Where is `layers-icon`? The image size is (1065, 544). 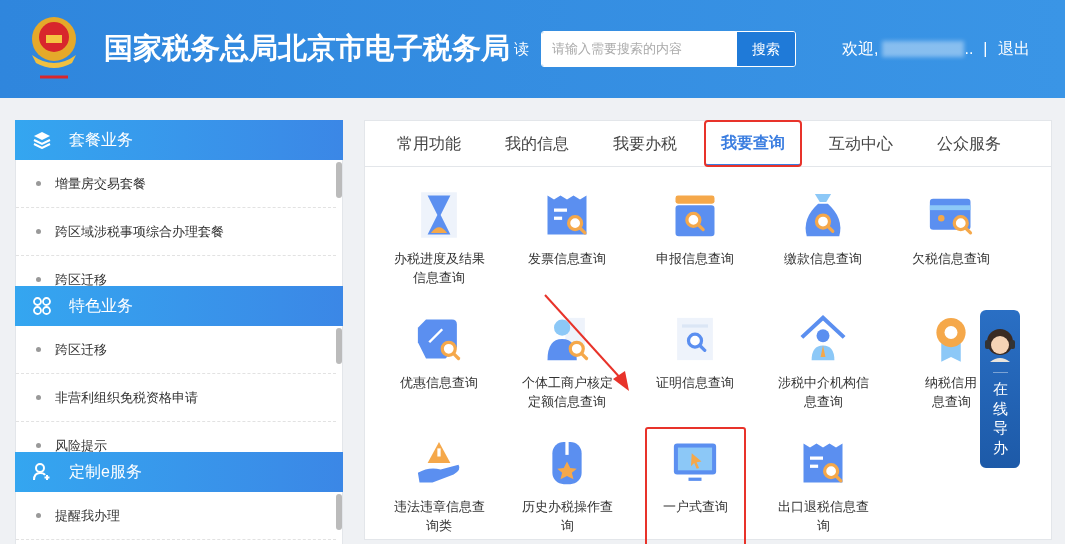 layers-icon is located at coordinates (42, 140).